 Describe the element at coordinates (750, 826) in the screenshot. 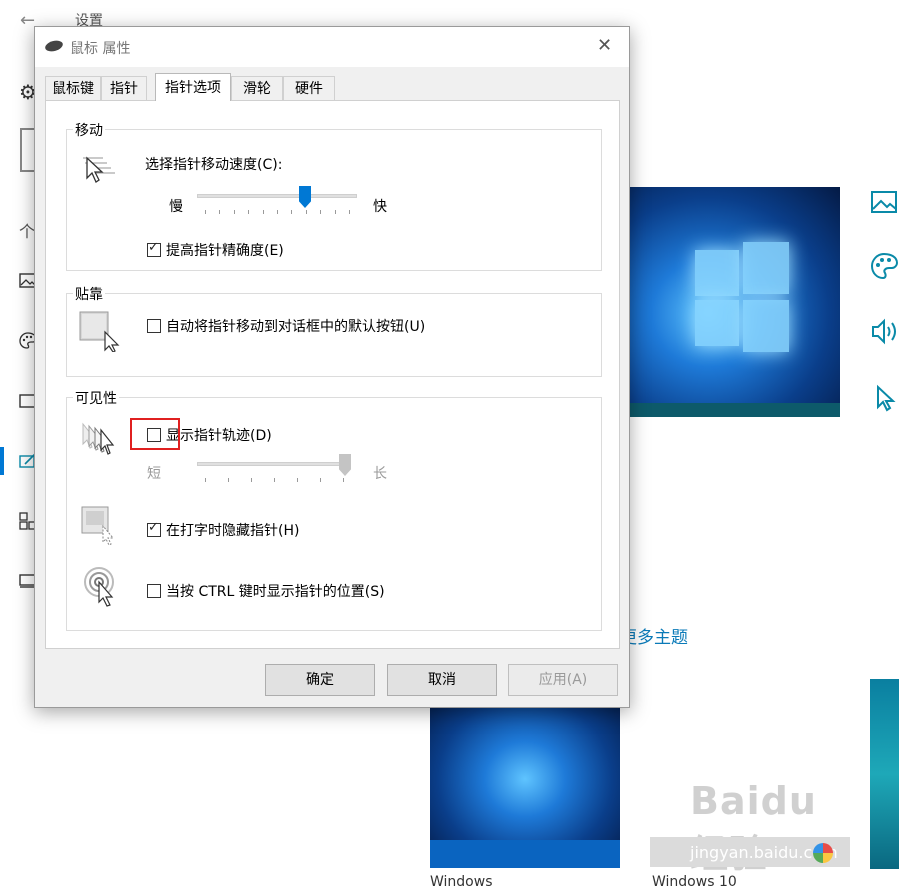

I see `baidu-watermark: Baidu经验 jingyan.baidu.com` at that location.